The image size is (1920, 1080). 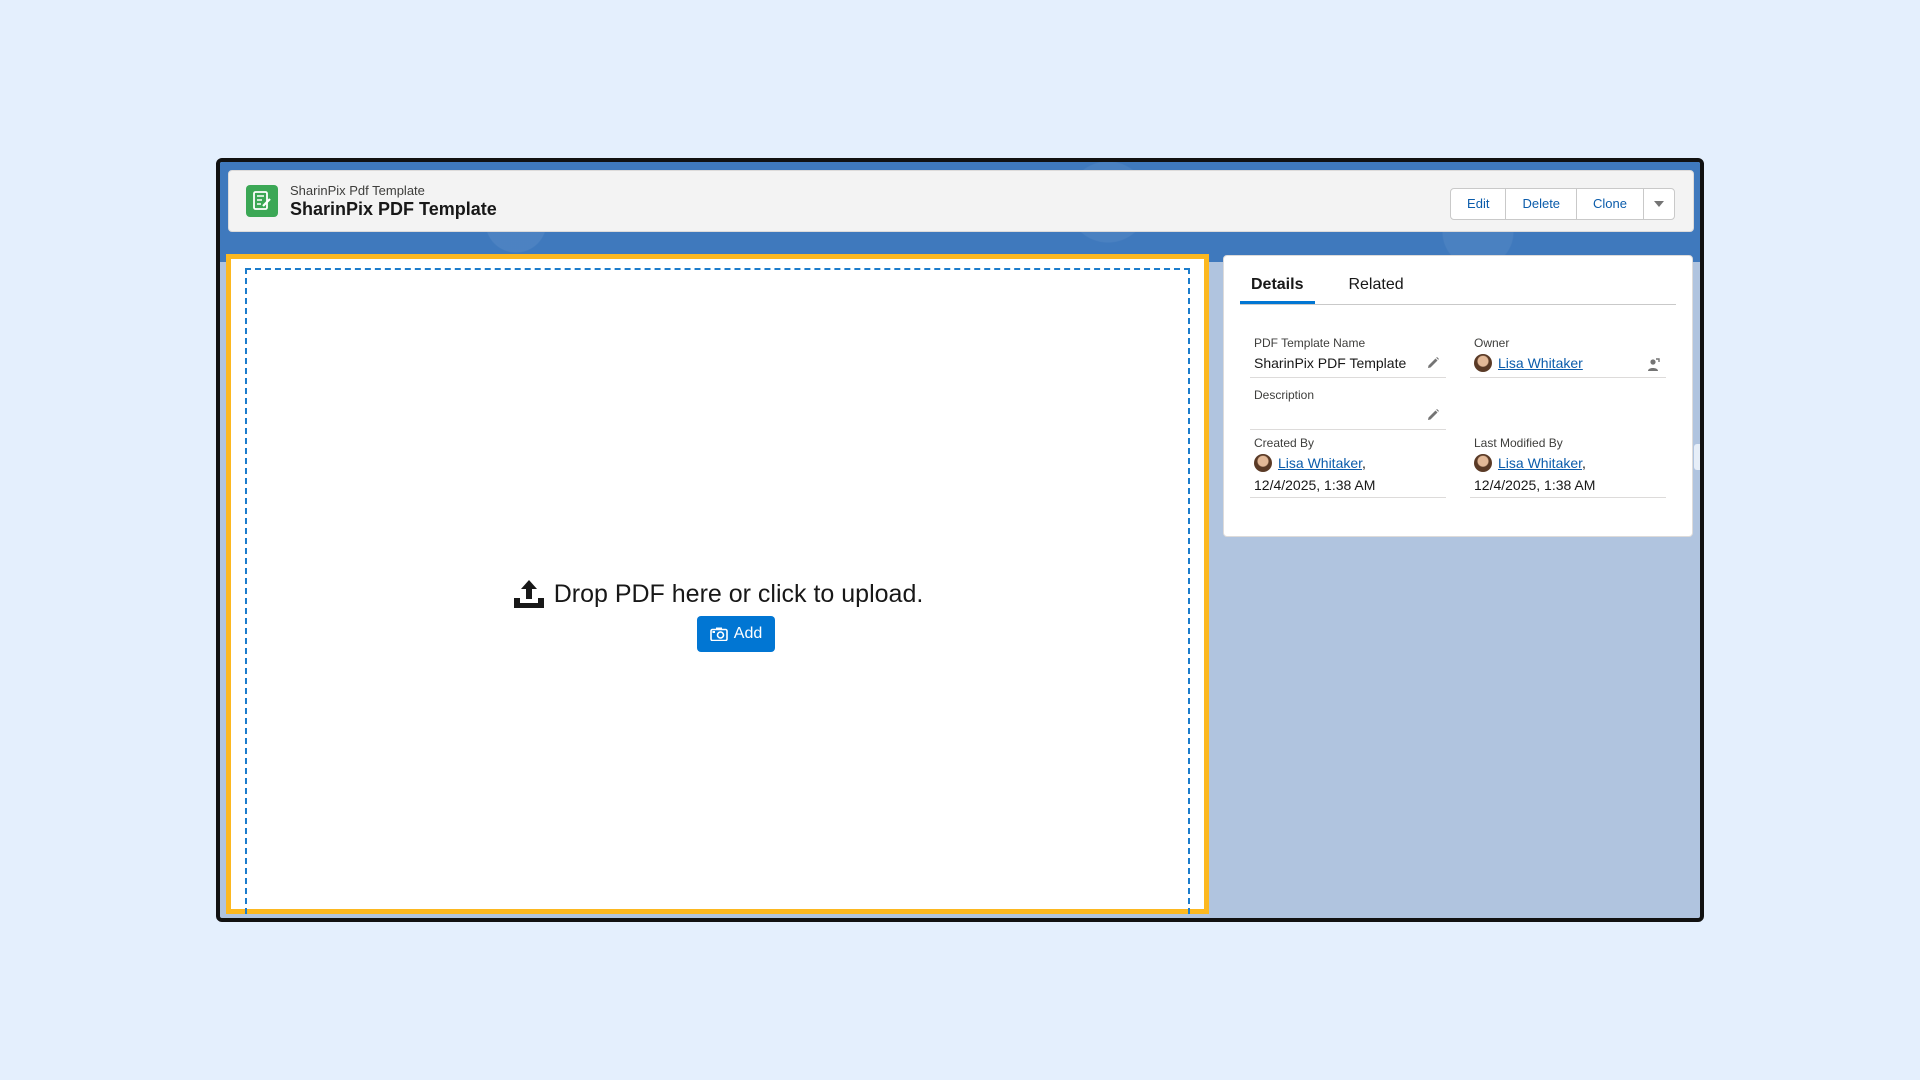 I want to click on action-button-group: Edit Delete Clone, so click(x=1562, y=204).